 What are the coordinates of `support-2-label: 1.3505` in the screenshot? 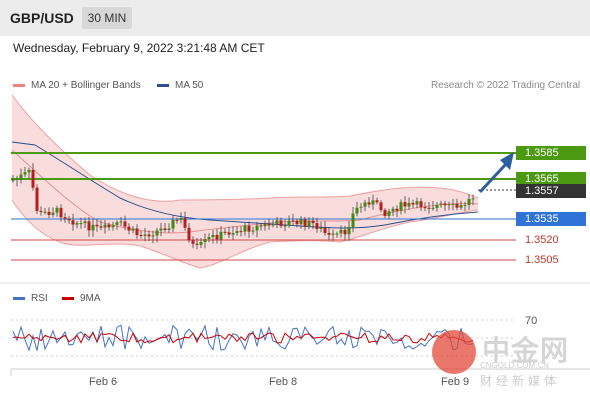 It's located at (542, 260).